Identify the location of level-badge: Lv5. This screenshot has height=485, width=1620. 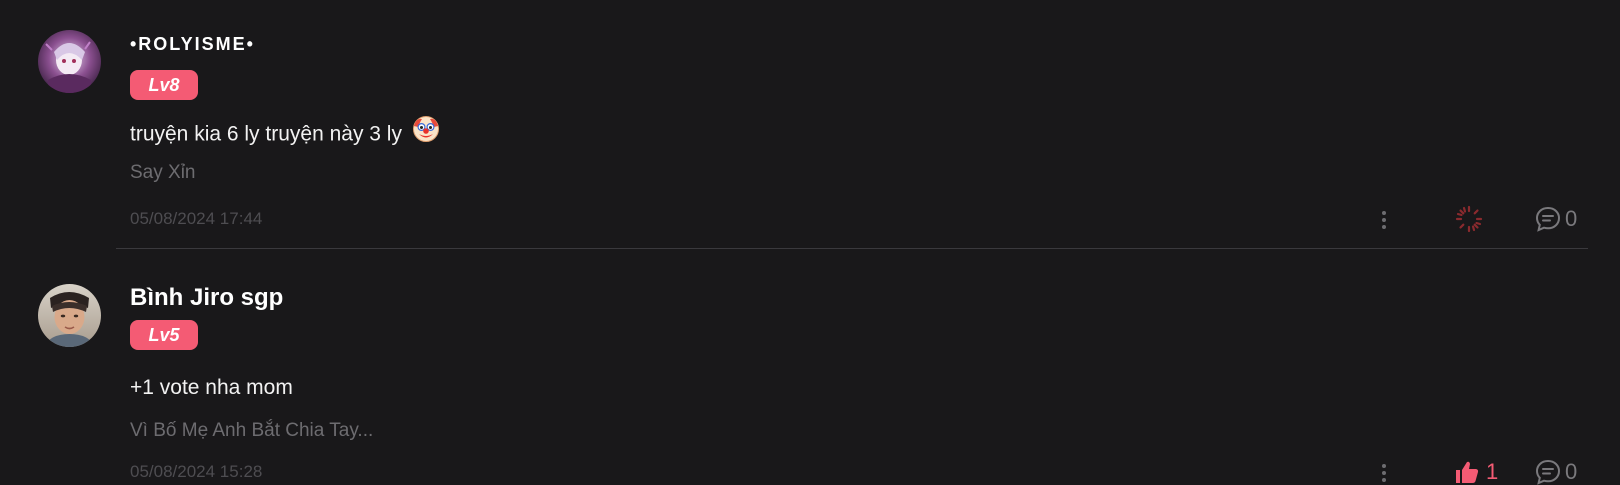
(164, 335).